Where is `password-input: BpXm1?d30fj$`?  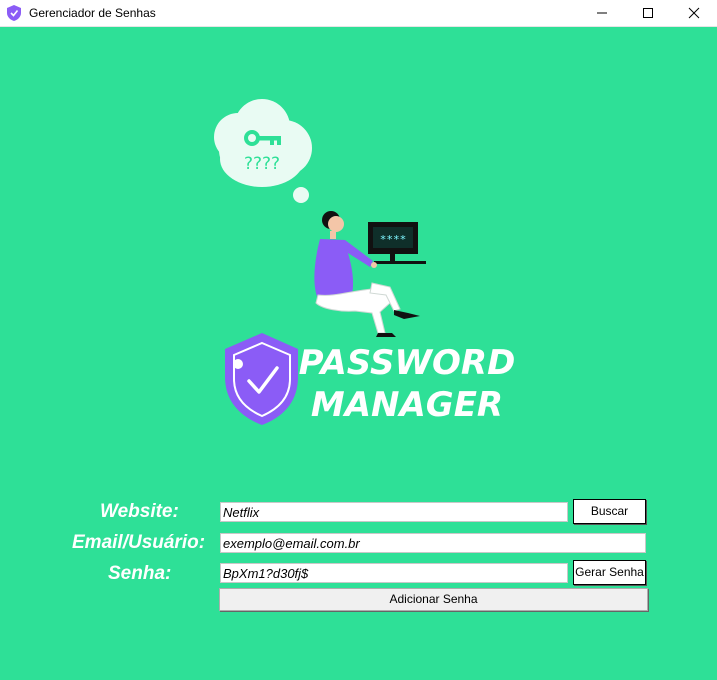 password-input: BpXm1?d30fj$ is located at coordinates (394, 573).